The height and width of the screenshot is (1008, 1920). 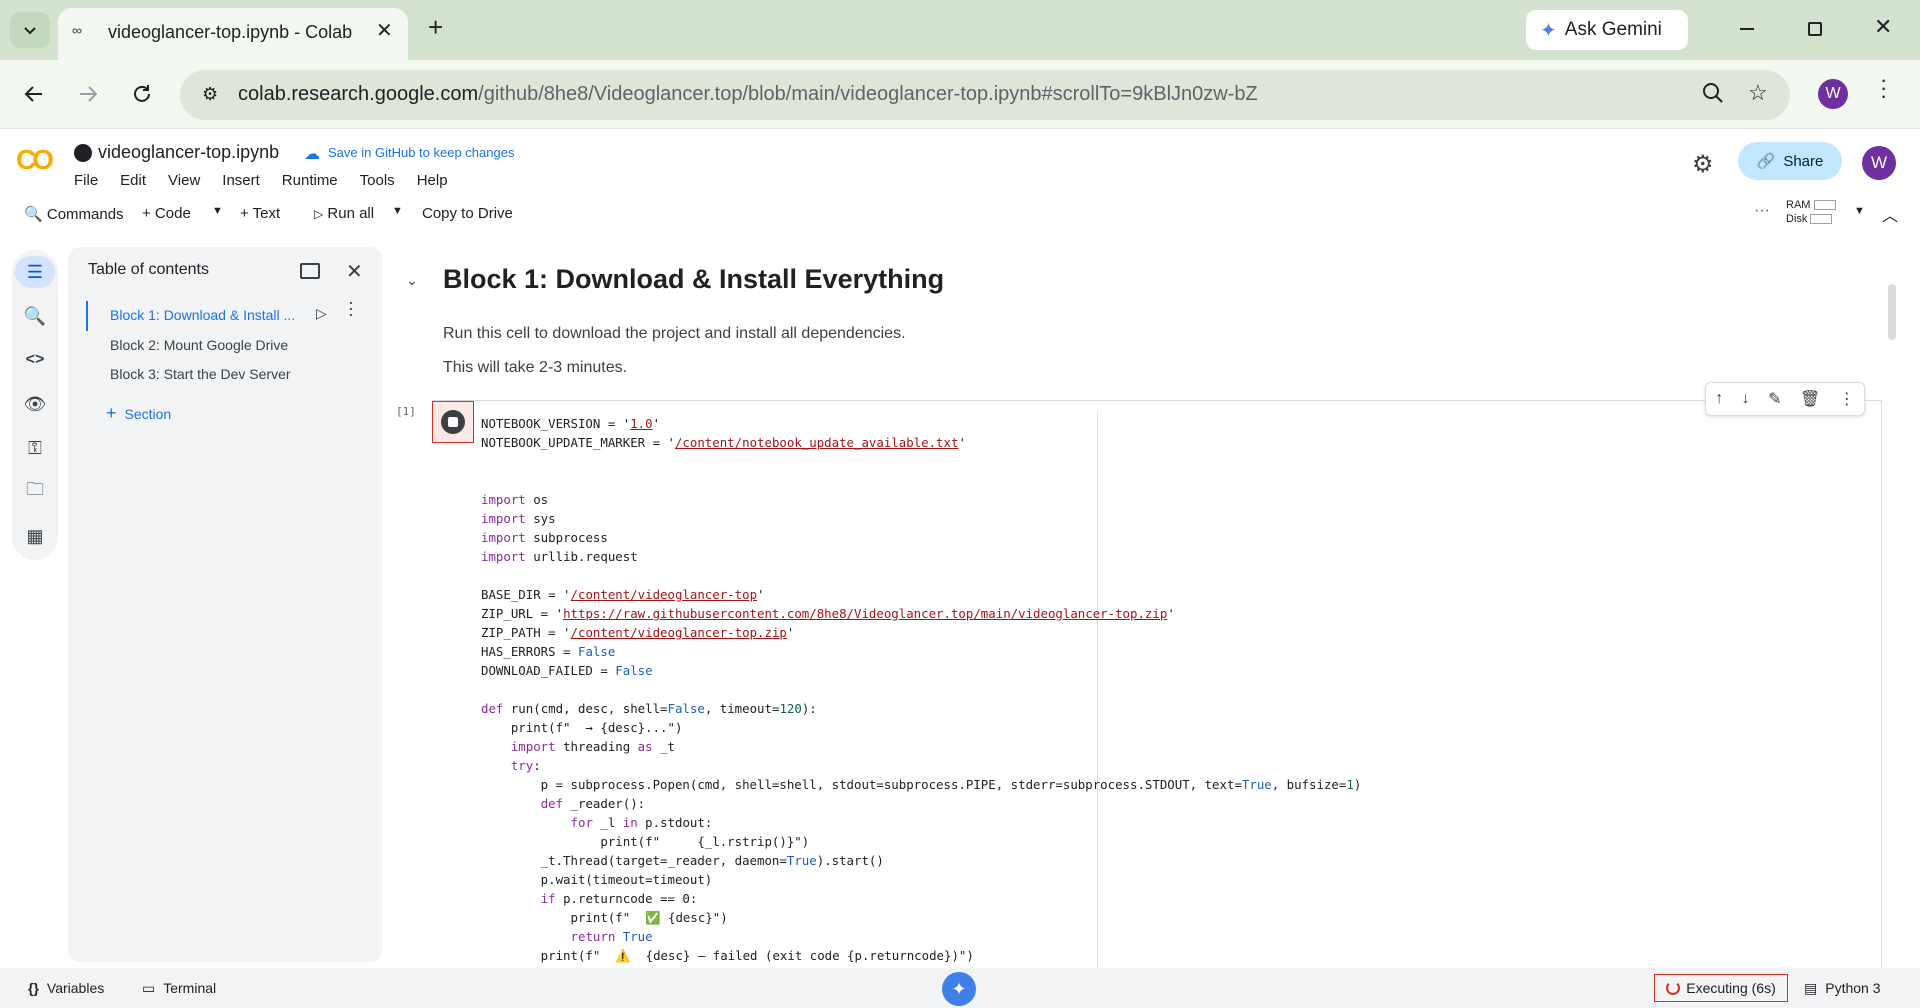 I want to click on resource-indicator: RAM Disk, so click(x=1816, y=215).